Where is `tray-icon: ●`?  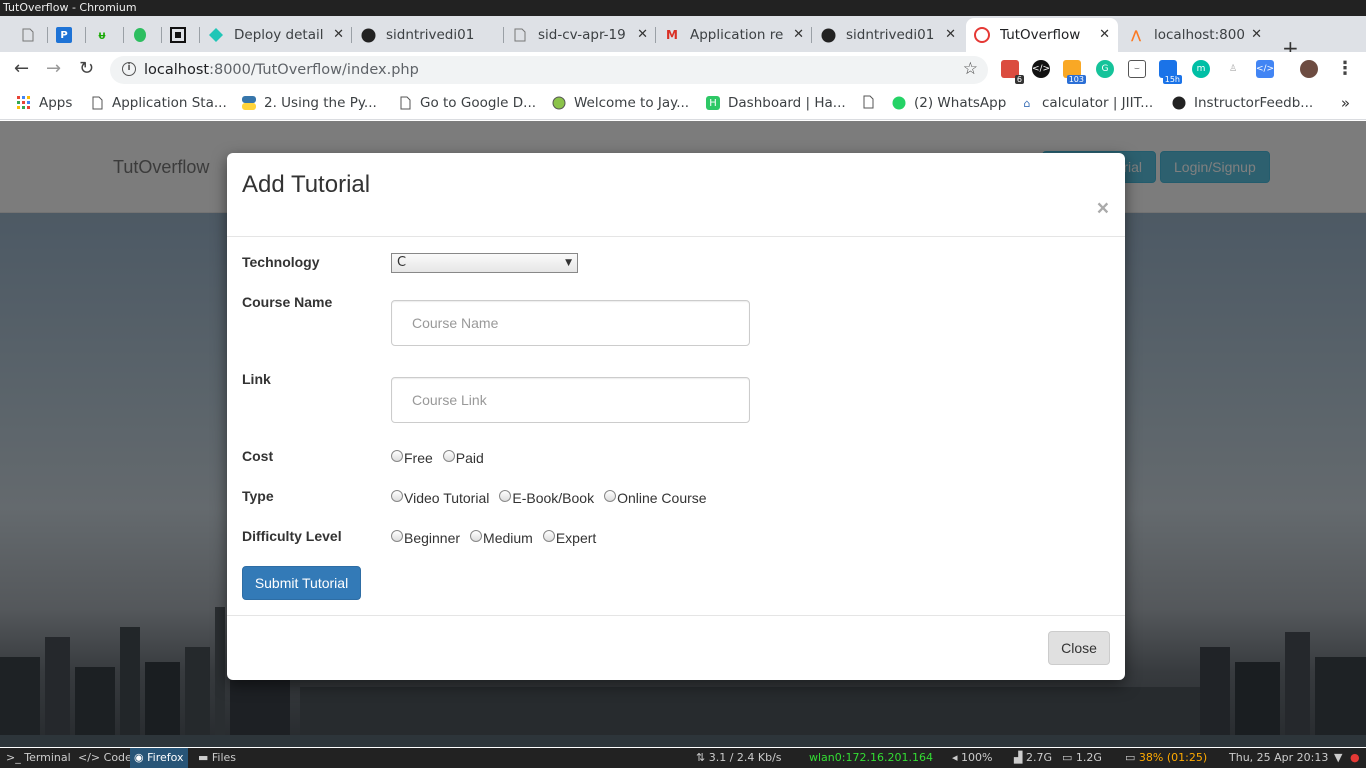
tray-icon: ● is located at coordinates (1355, 758).